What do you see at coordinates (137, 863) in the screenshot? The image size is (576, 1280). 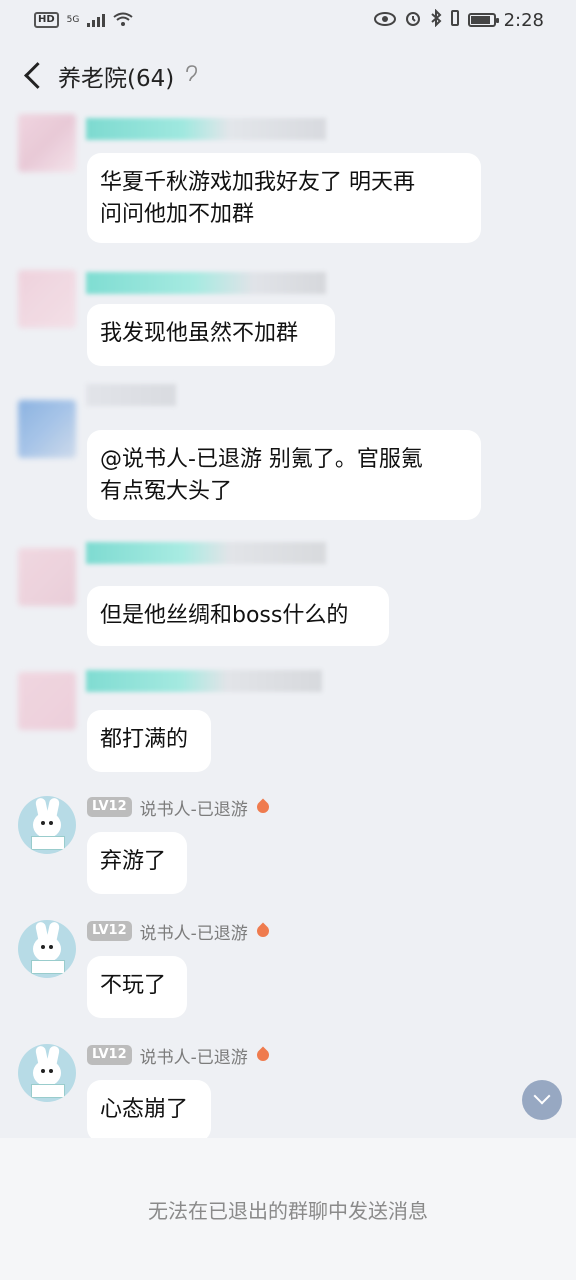 I see `message-bubble: 弃游了` at bounding box center [137, 863].